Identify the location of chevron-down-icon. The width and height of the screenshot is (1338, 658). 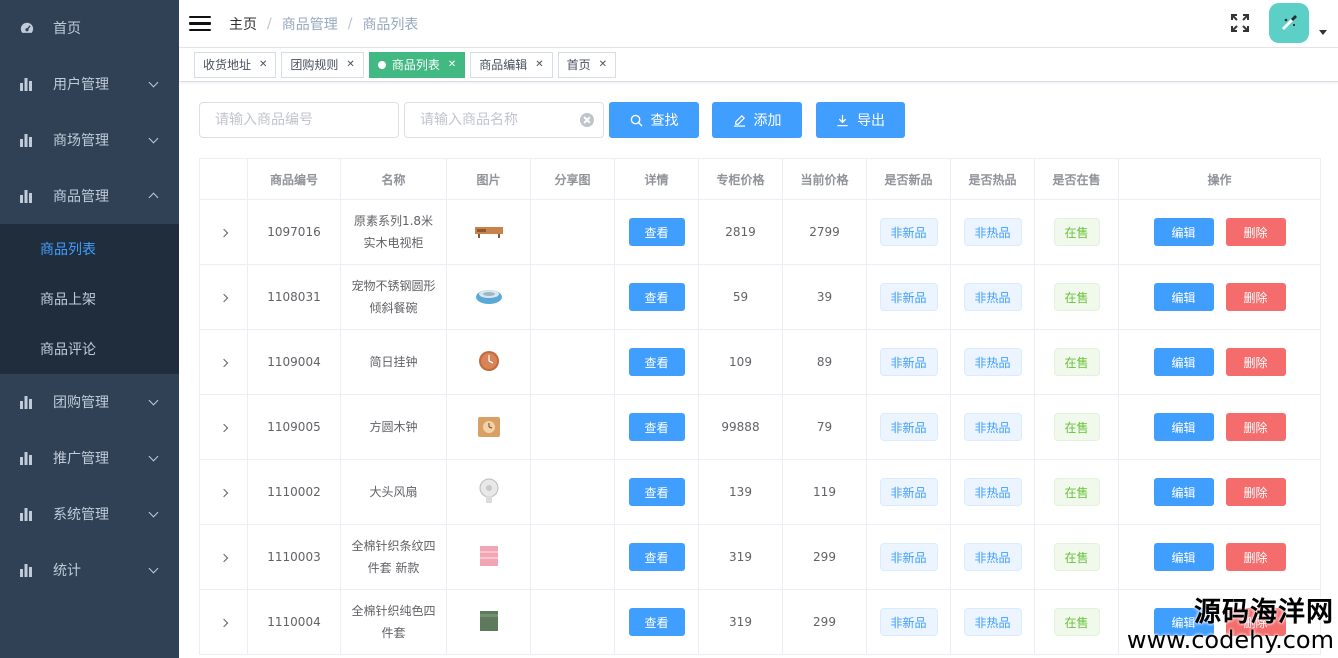
(153, 568).